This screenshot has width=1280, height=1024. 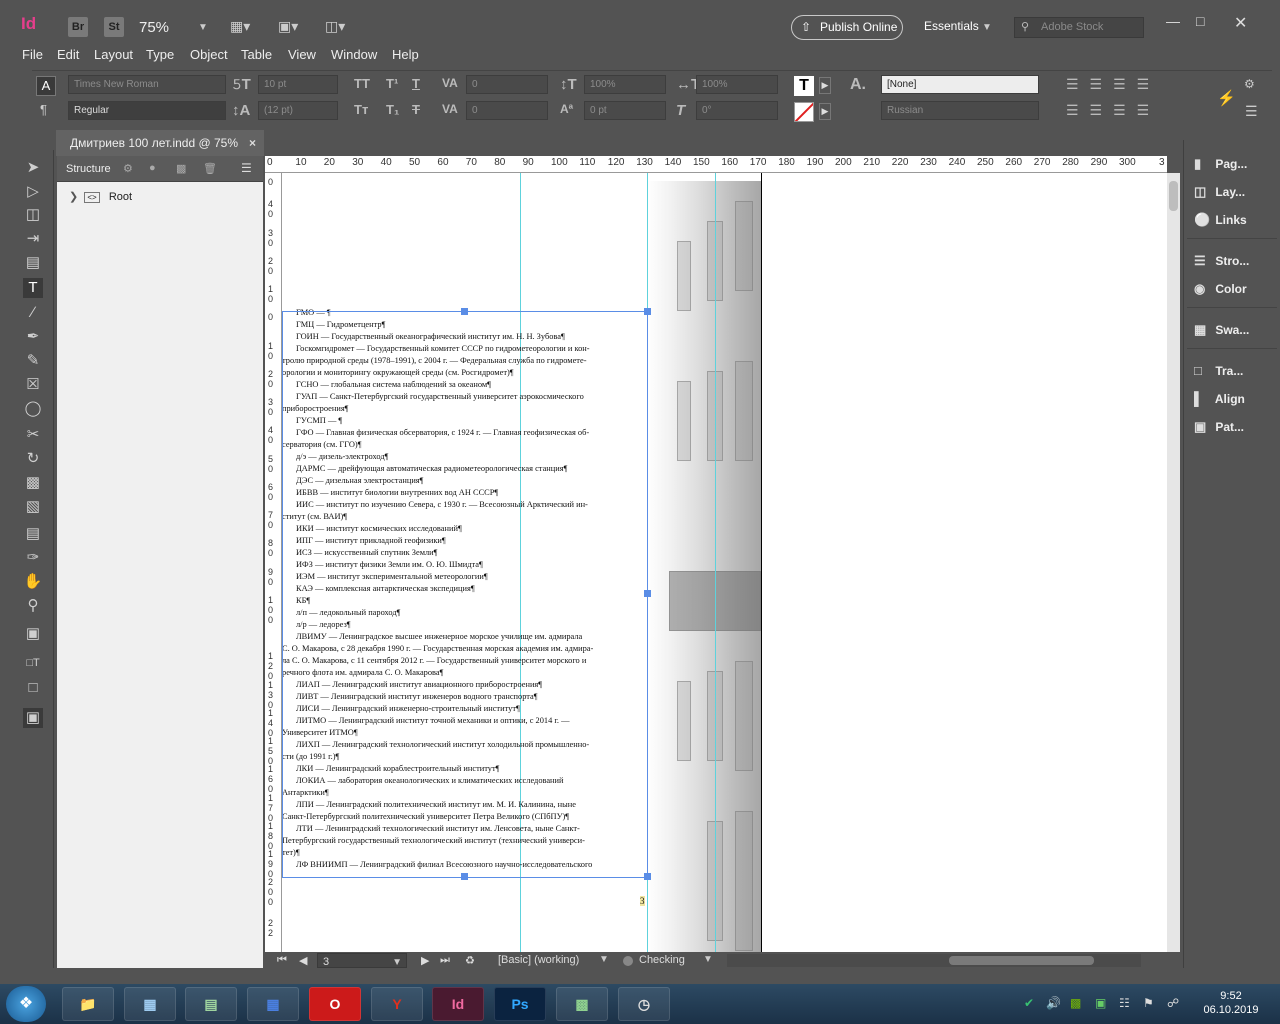 I want to click on eyedropper-tool-icon: ✑, so click(x=33, y=558).